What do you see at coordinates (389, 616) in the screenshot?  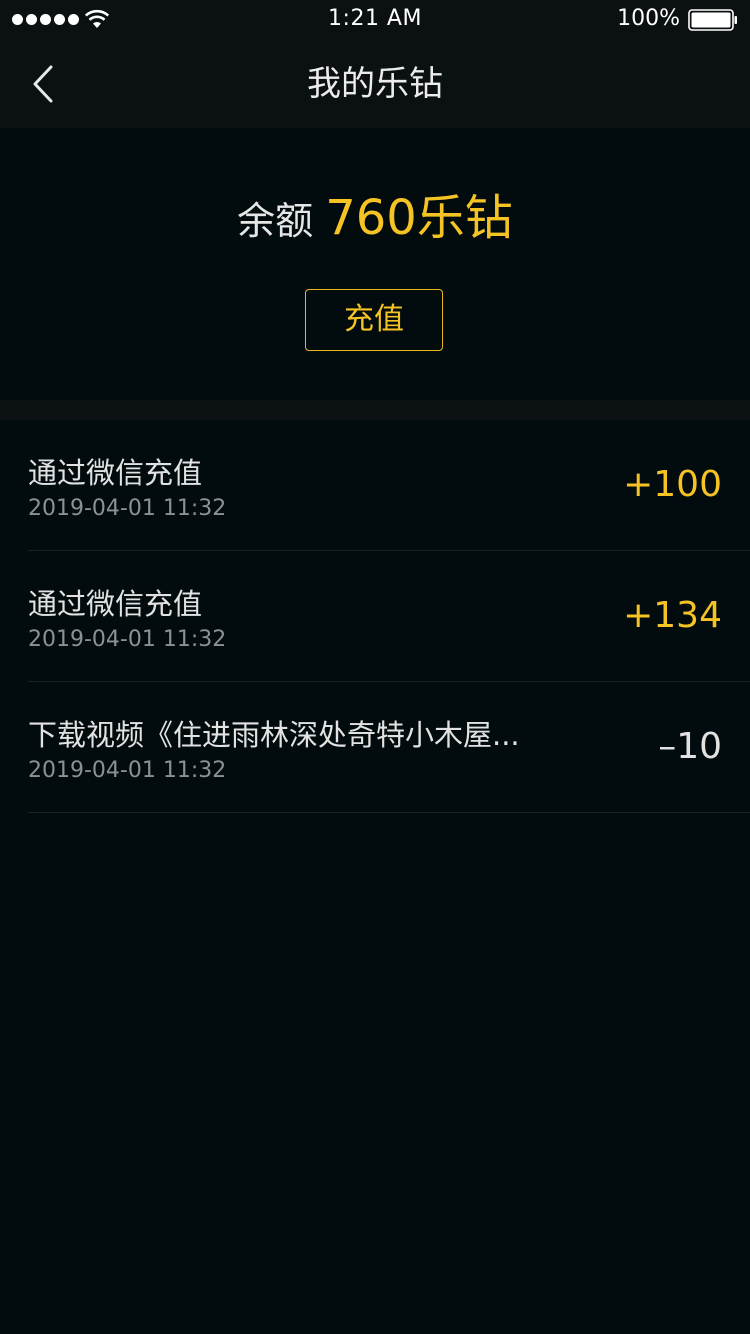 I see `transaction-row: 通过微信充值 2019-04-01 11:32 +134` at bounding box center [389, 616].